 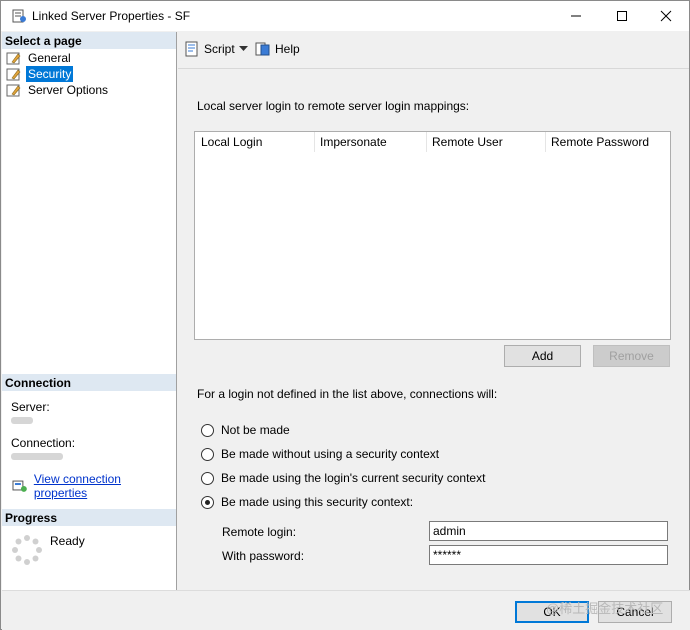 I want to click on password-label: With password:, so click(x=263, y=556).